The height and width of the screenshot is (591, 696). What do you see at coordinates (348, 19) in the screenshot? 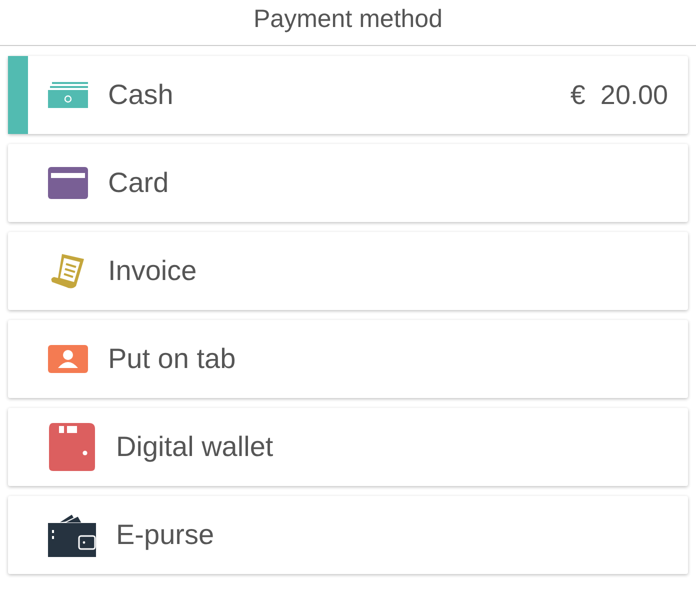
I see `page-title: Payment method` at bounding box center [348, 19].